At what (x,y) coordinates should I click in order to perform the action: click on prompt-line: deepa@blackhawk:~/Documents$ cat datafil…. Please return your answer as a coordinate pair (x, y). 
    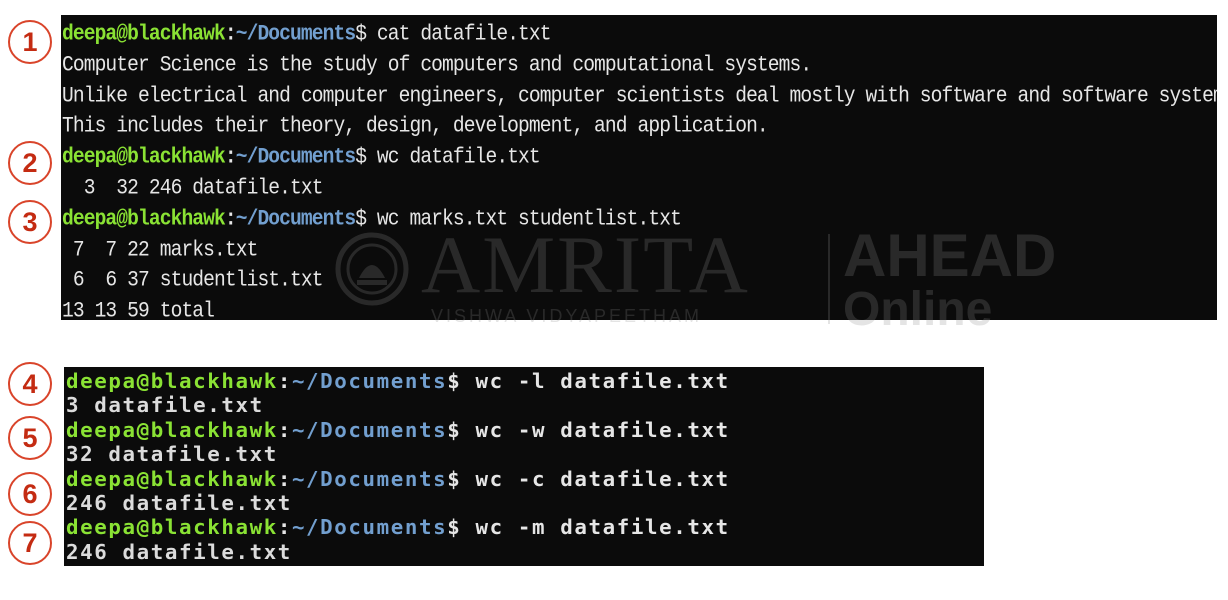
    Looking at the image, I should click on (639, 34).